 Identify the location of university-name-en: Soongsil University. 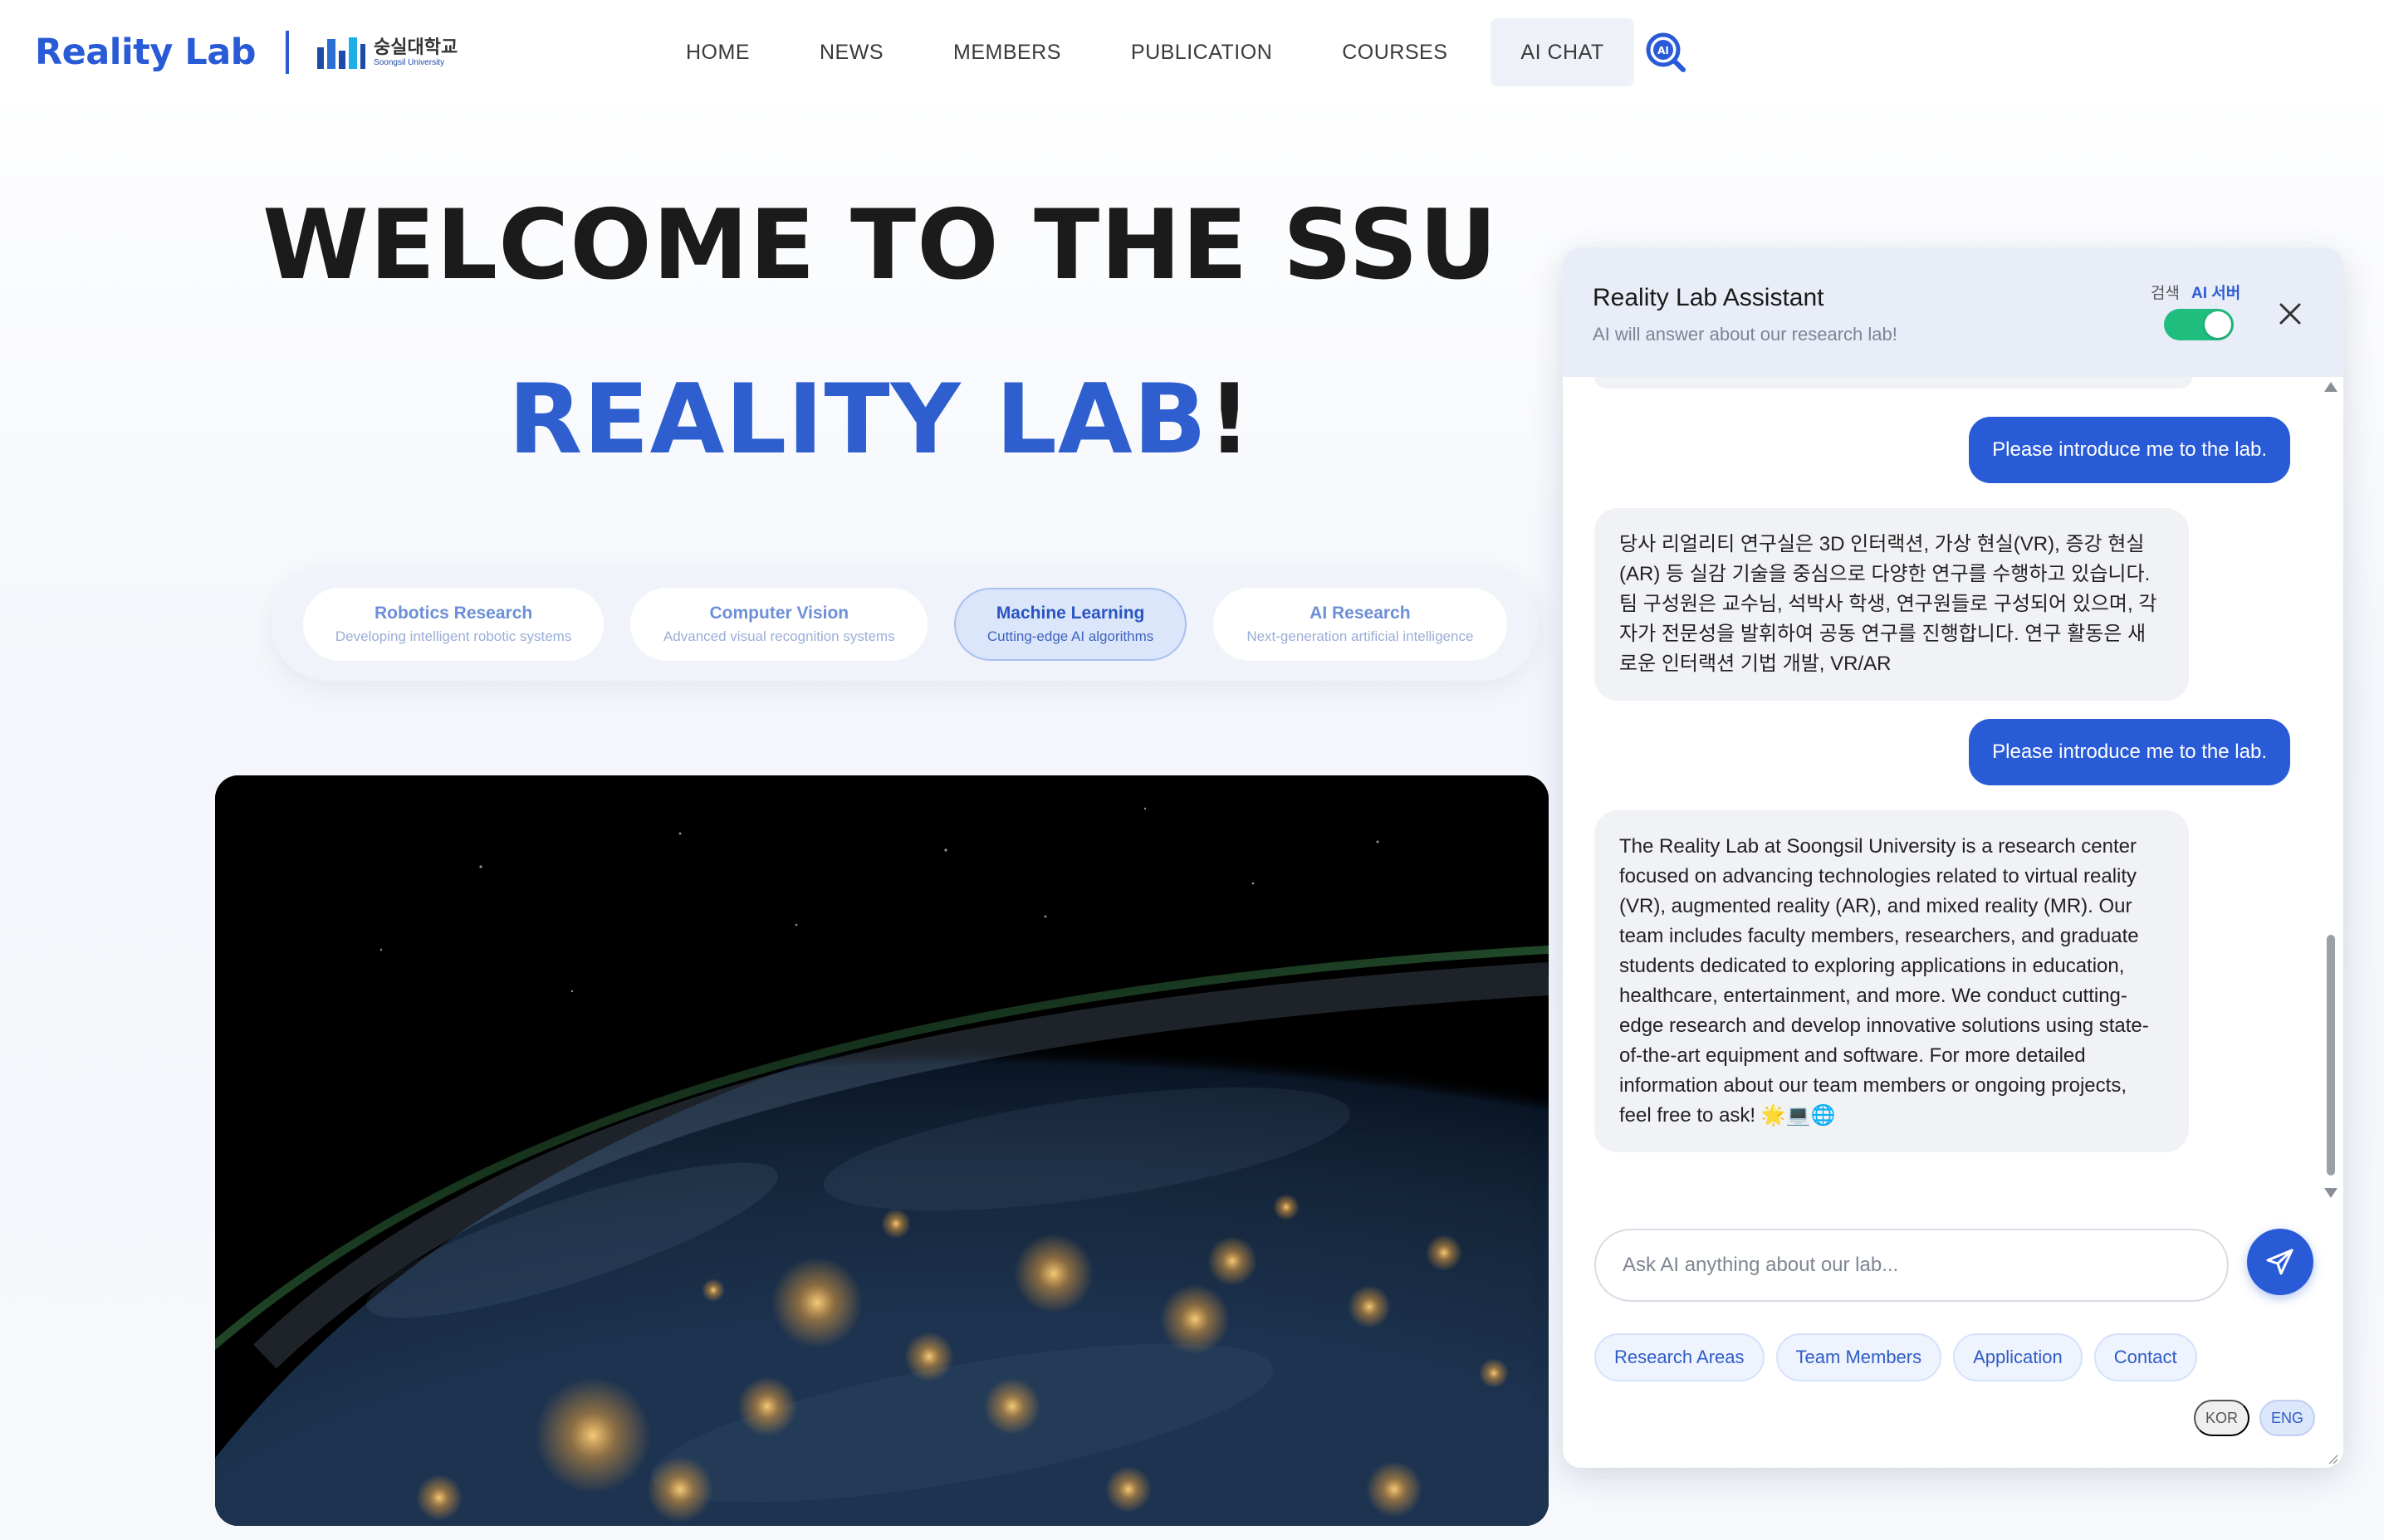
(410, 62).